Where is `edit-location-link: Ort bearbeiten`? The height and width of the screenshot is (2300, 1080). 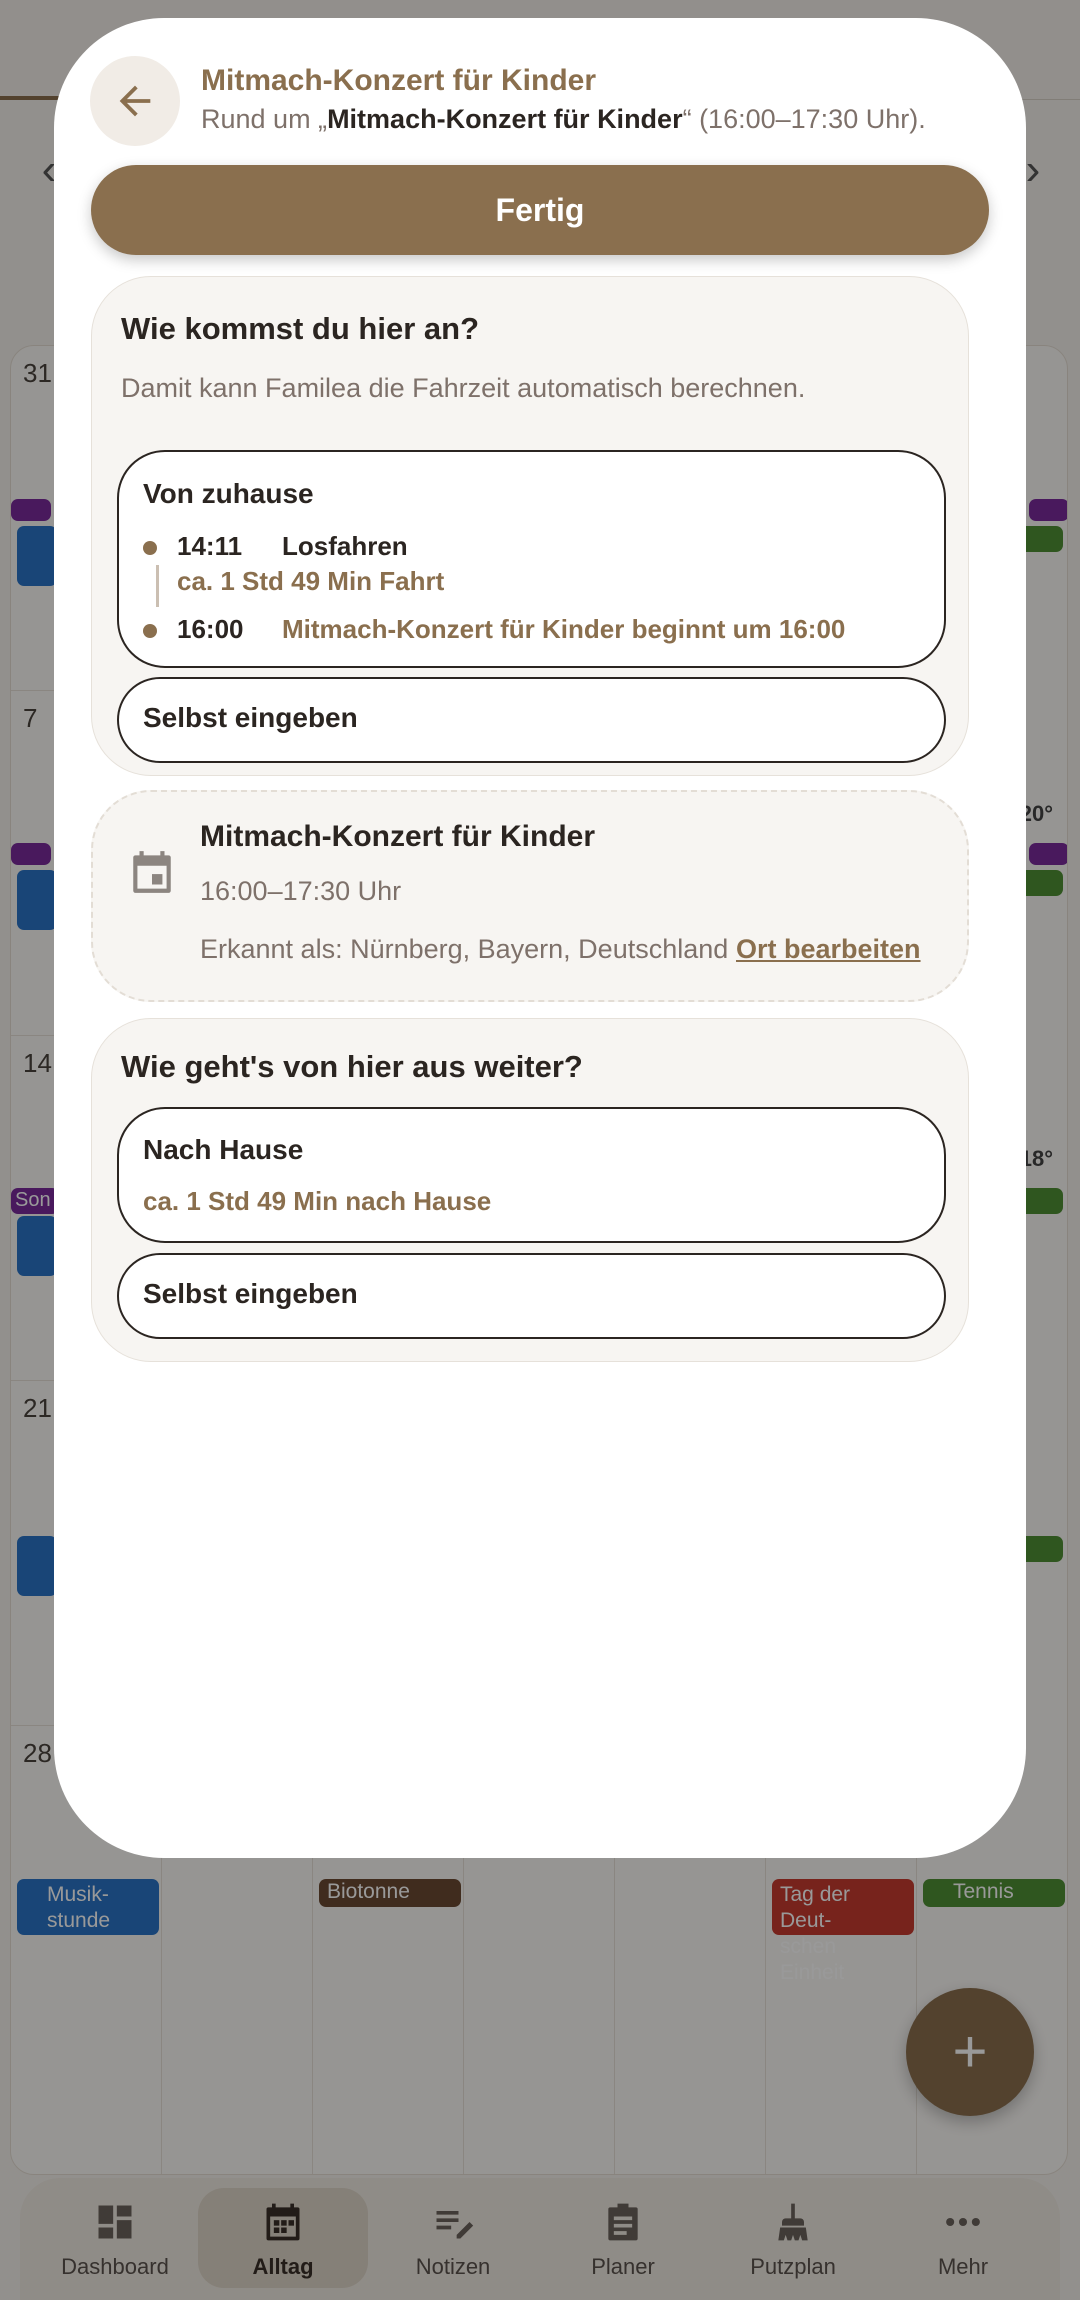 edit-location-link: Ort bearbeiten is located at coordinates (828, 949).